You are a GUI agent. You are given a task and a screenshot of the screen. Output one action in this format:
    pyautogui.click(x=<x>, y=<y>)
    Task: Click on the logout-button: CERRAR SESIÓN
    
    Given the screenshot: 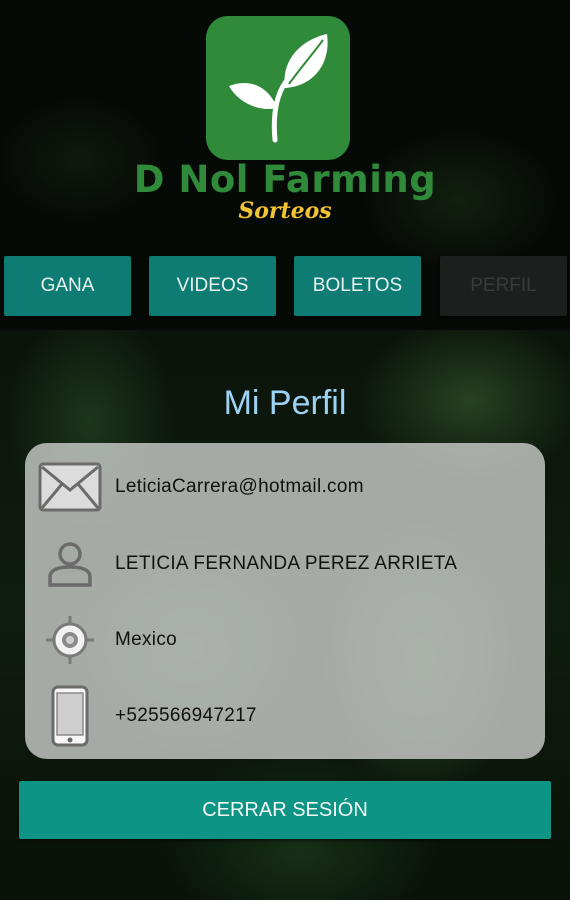 What is the action you would take?
    pyautogui.click(x=285, y=810)
    